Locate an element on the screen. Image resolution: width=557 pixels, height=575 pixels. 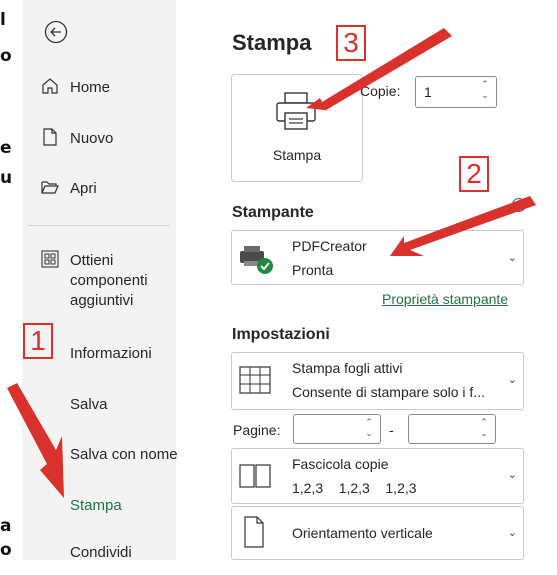
annotation-badge-1: 1 is located at coordinates (38, 341).